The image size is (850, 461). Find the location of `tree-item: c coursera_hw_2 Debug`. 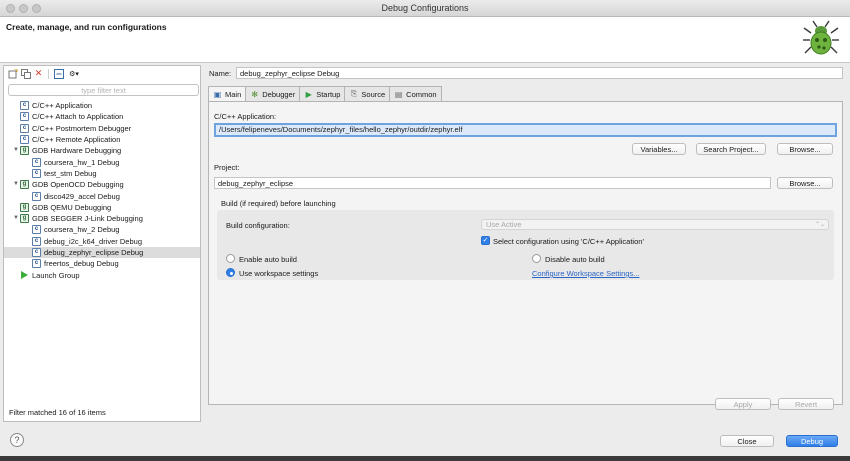

tree-item: c coursera_hw_2 Debug is located at coordinates (102, 229).